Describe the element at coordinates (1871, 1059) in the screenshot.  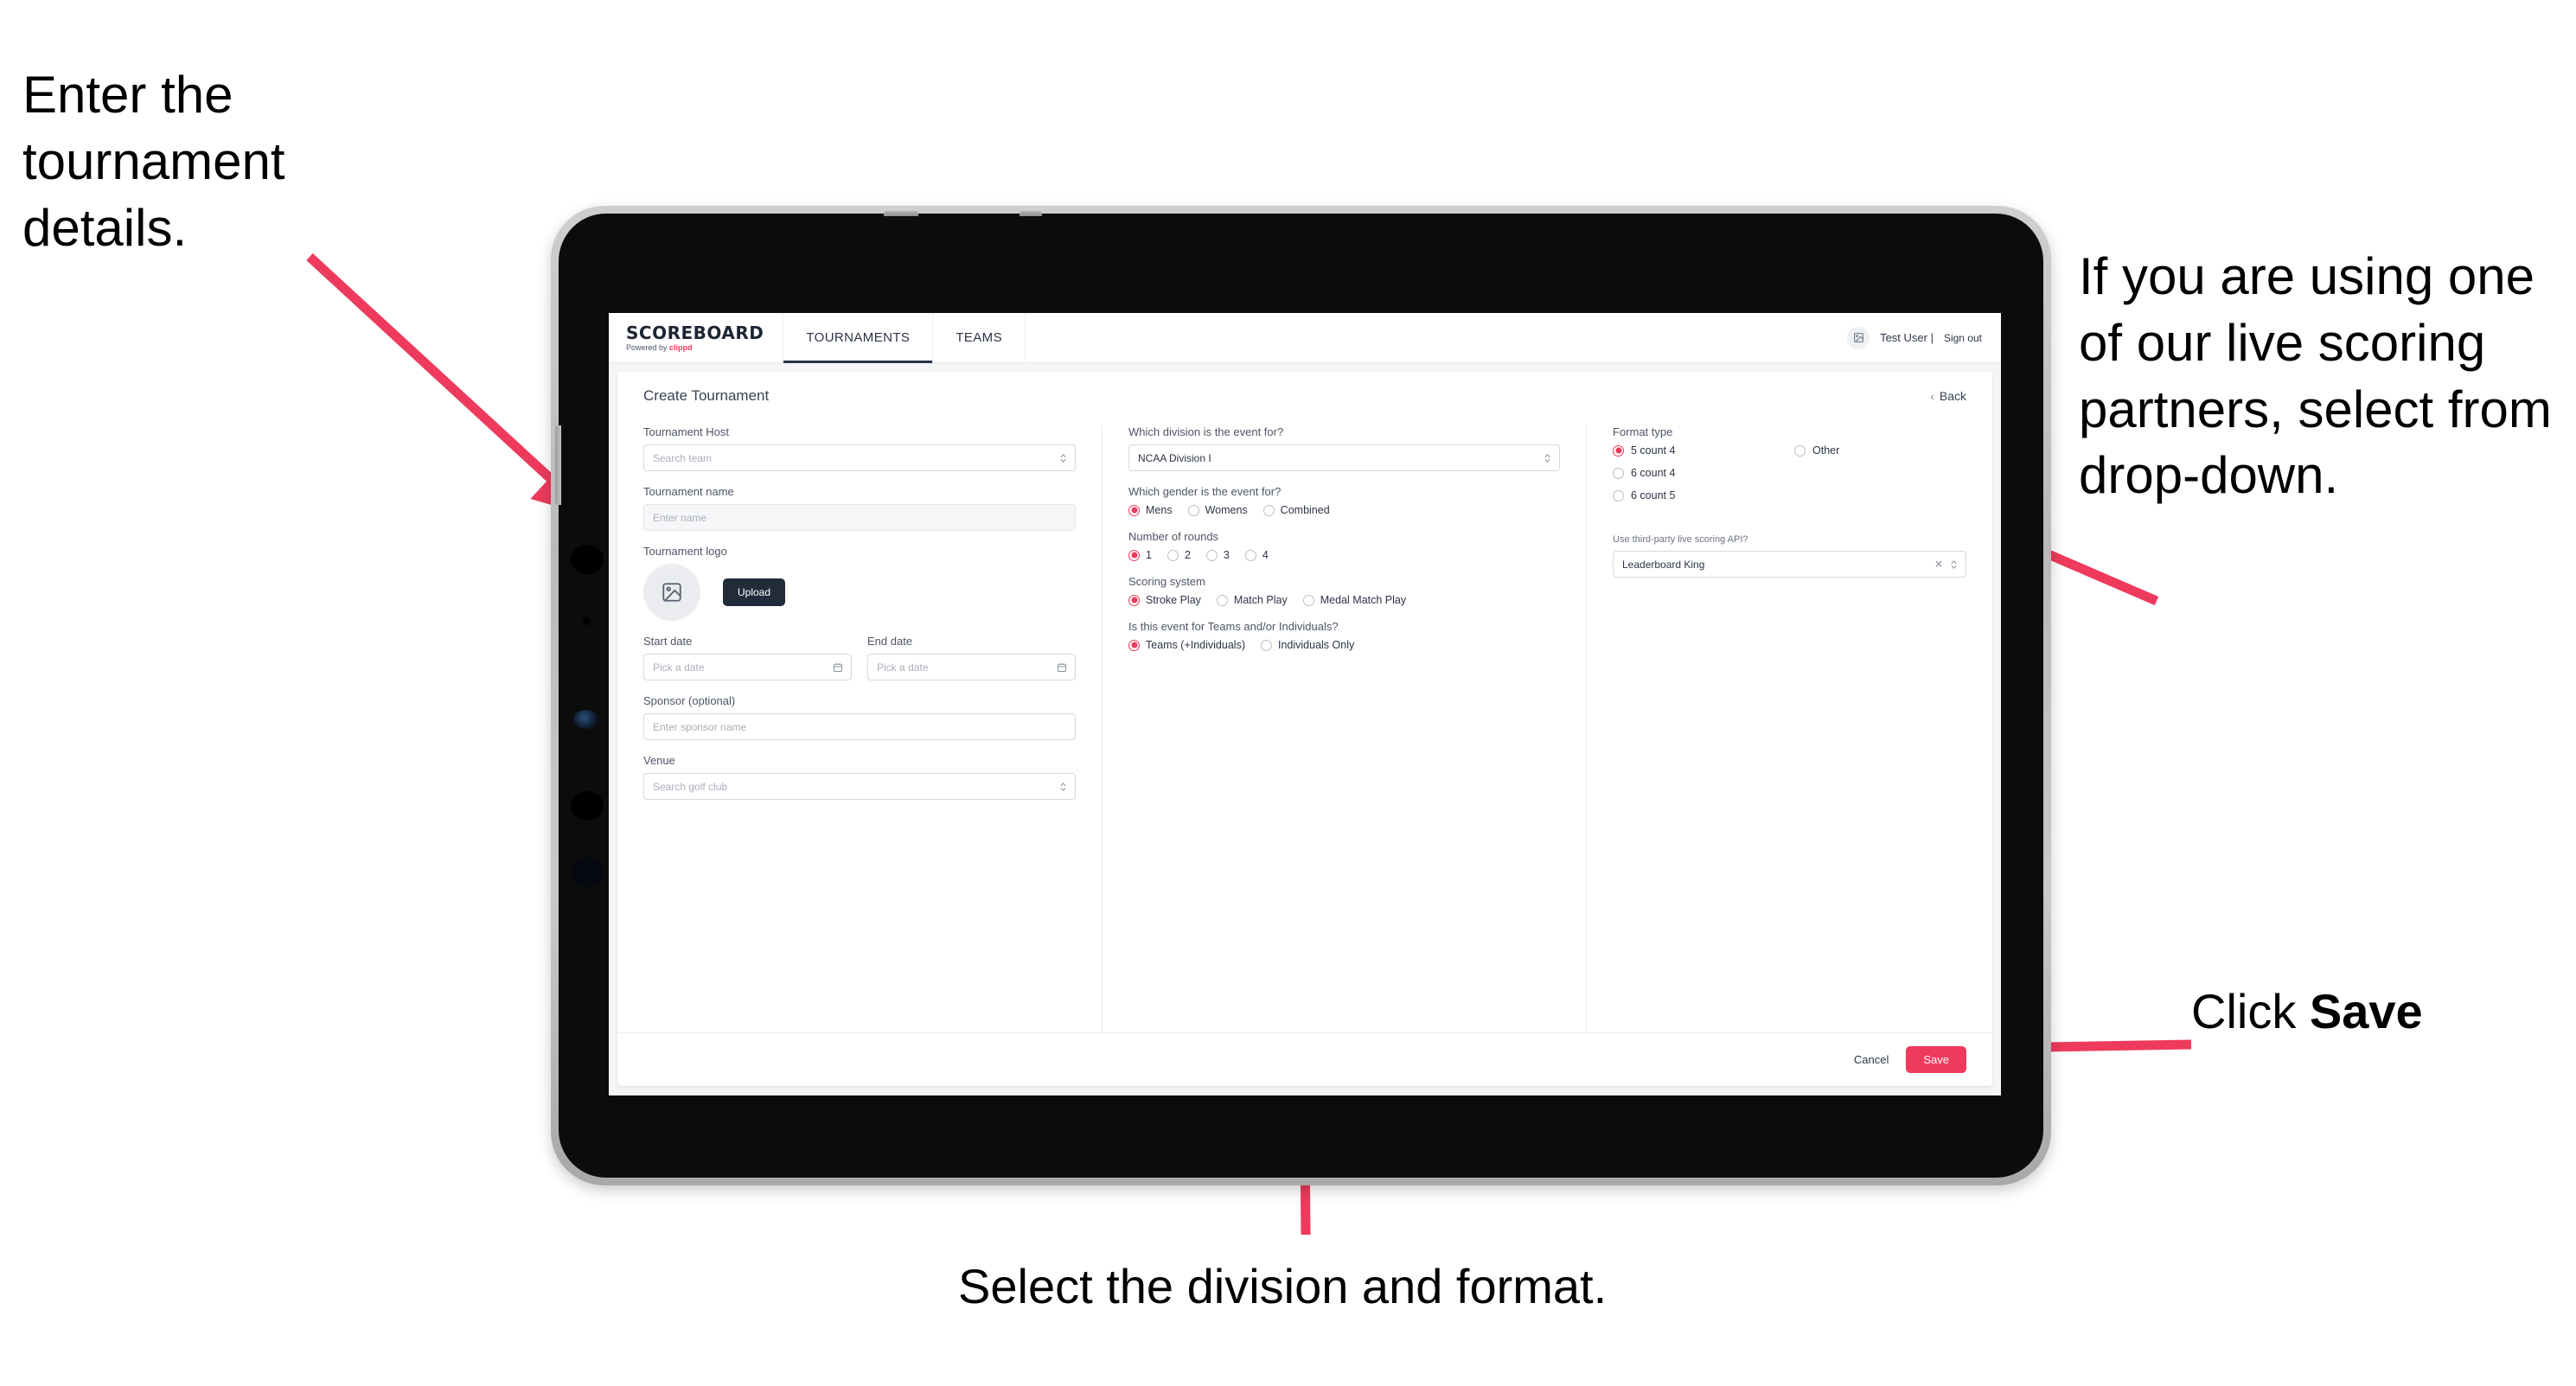
I see `cancel-button: Cancel` at that location.